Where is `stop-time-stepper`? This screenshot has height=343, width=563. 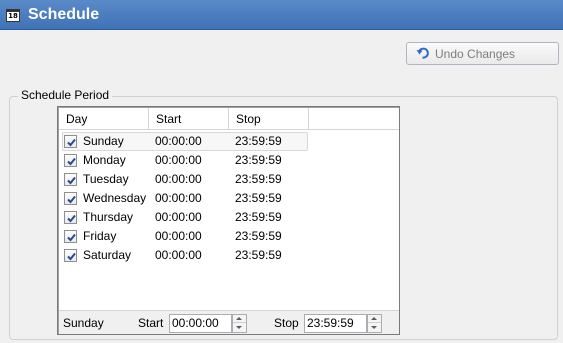 stop-time-stepper is located at coordinates (374, 323).